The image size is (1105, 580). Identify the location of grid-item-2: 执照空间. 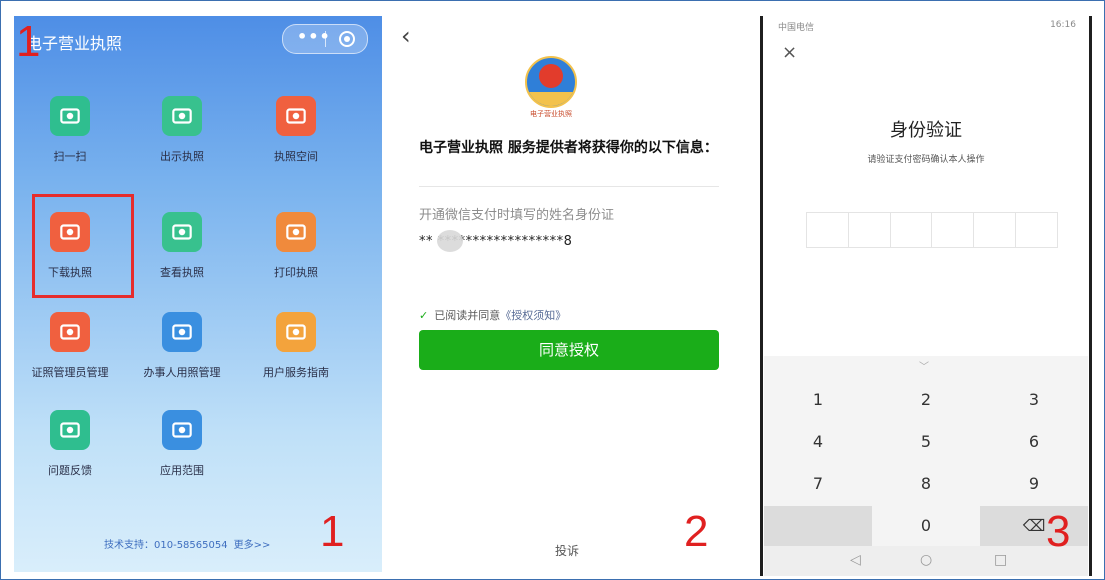
(296, 130).